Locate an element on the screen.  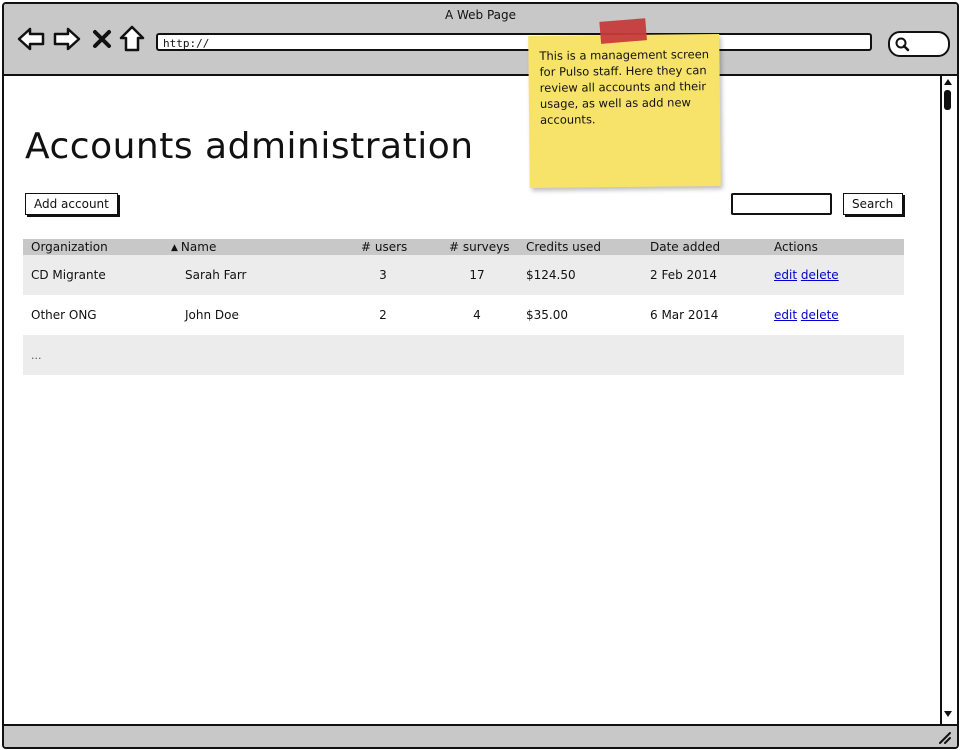
url-bar: http:// is located at coordinates (514, 42).